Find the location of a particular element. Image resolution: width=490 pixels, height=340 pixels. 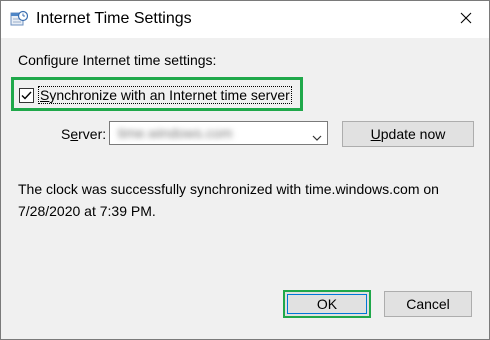

cancel-button: Cancel is located at coordinates (428, 304).